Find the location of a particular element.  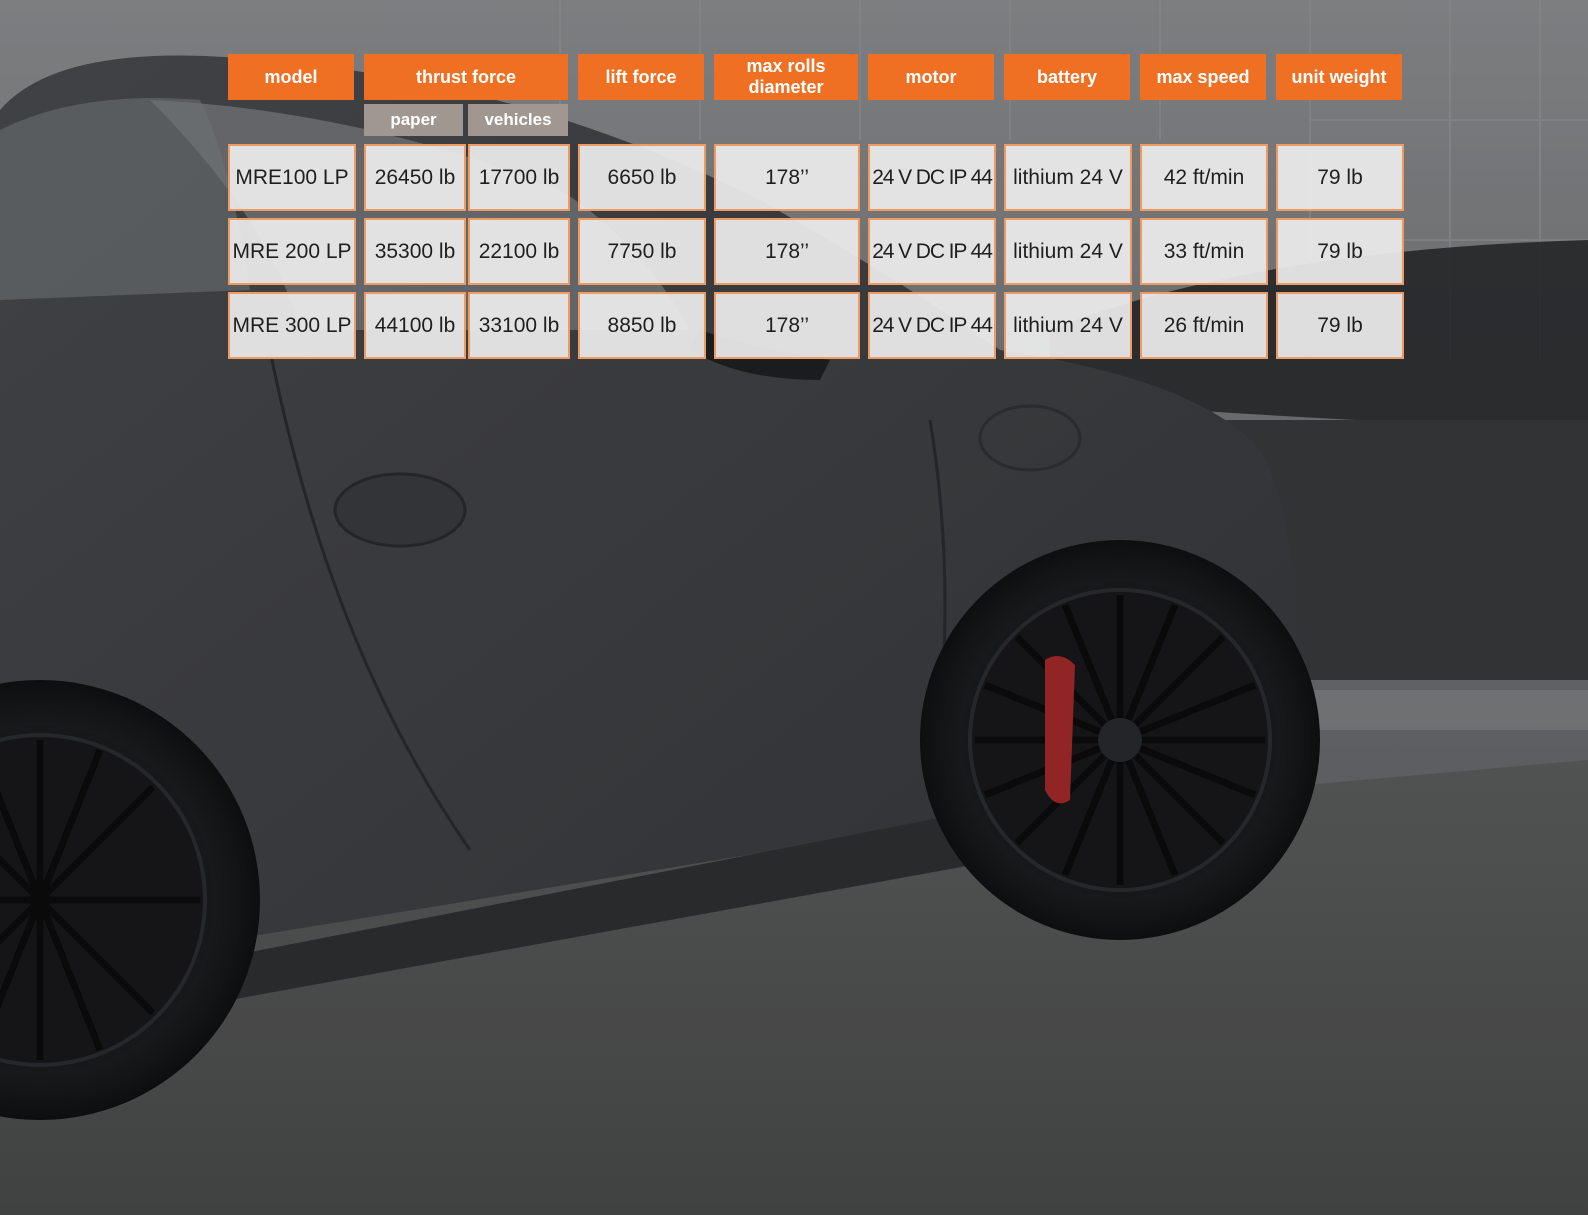

cell-thrust-vehicles: 17700 lb is located at coordinates (519, 177).